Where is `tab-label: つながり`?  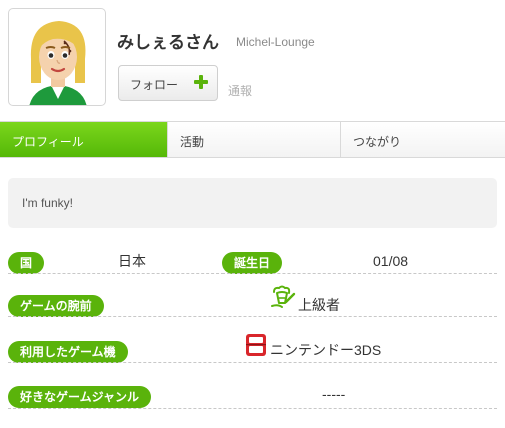 tab-label: つながり is located at coordinates (377, 142).